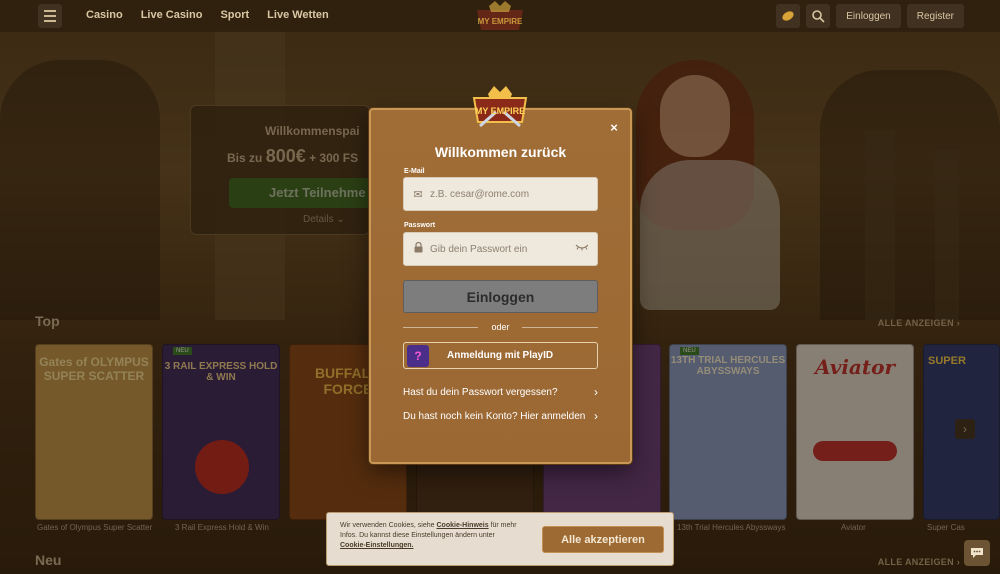 Image resolution: width=1000 pixels, height=574 pixels. I want to click on chat-icon, so click(977, 553).